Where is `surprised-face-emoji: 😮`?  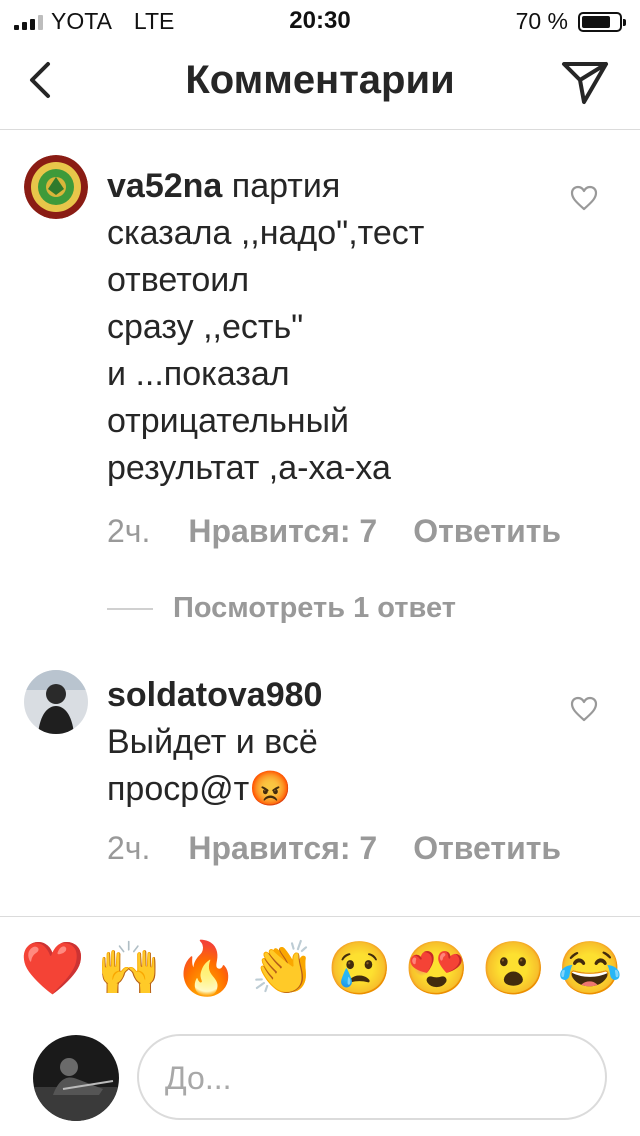 surprised-face-emoji: 😮 is located at coordinates (513, 969).